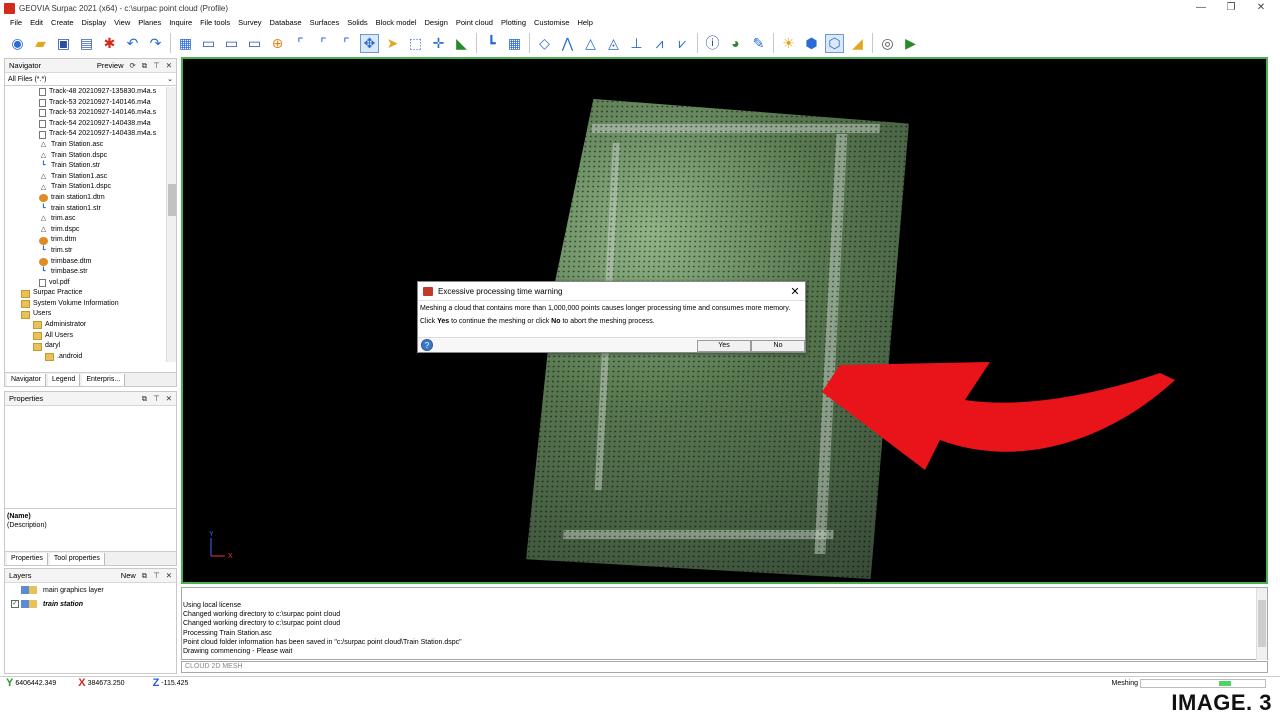 This screenshot has width=1280, height=720. What do you see at coordinates (85, 336) in the screenshot?
I see `tree-item: All Users` at bounding box center [85, 336].